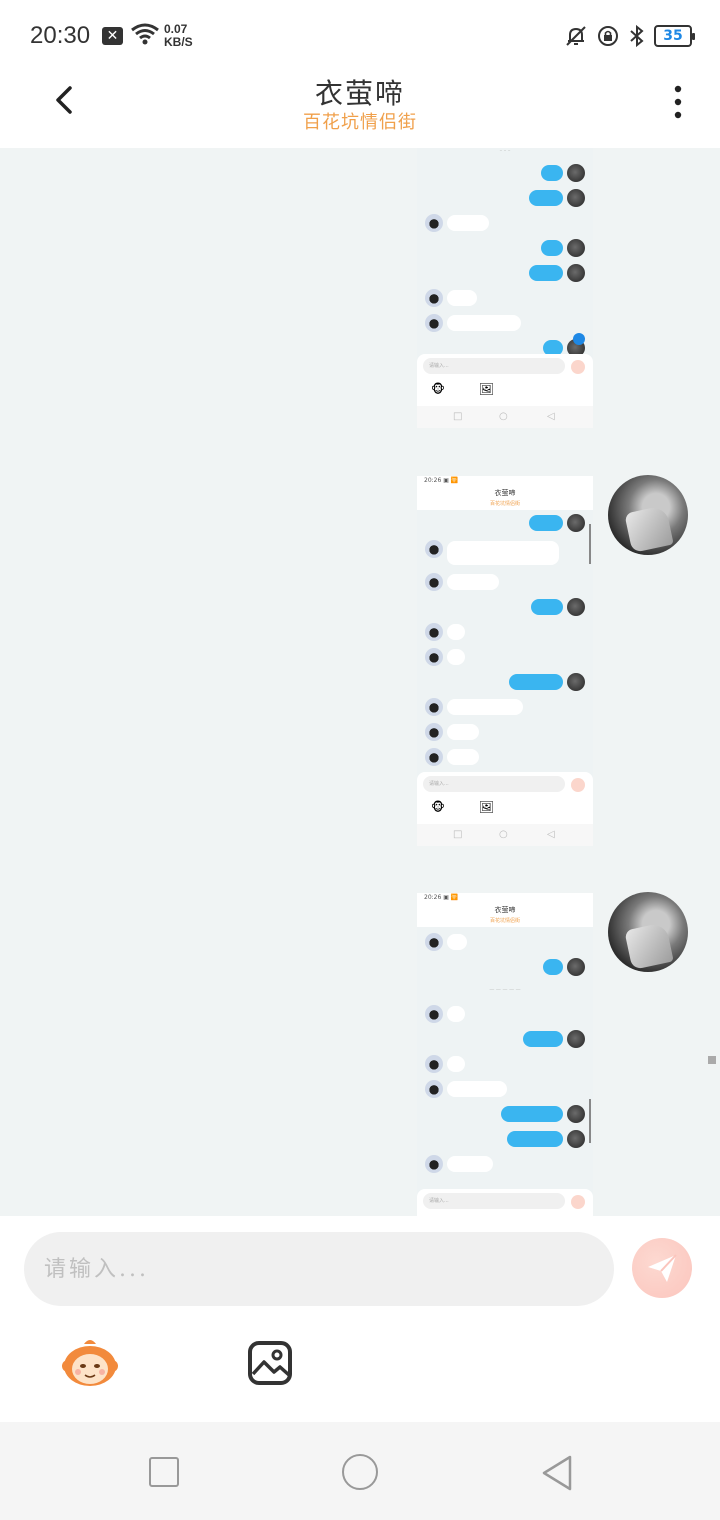  I want to click on net-speed: 0.07 KB/S, so click(178, 36).